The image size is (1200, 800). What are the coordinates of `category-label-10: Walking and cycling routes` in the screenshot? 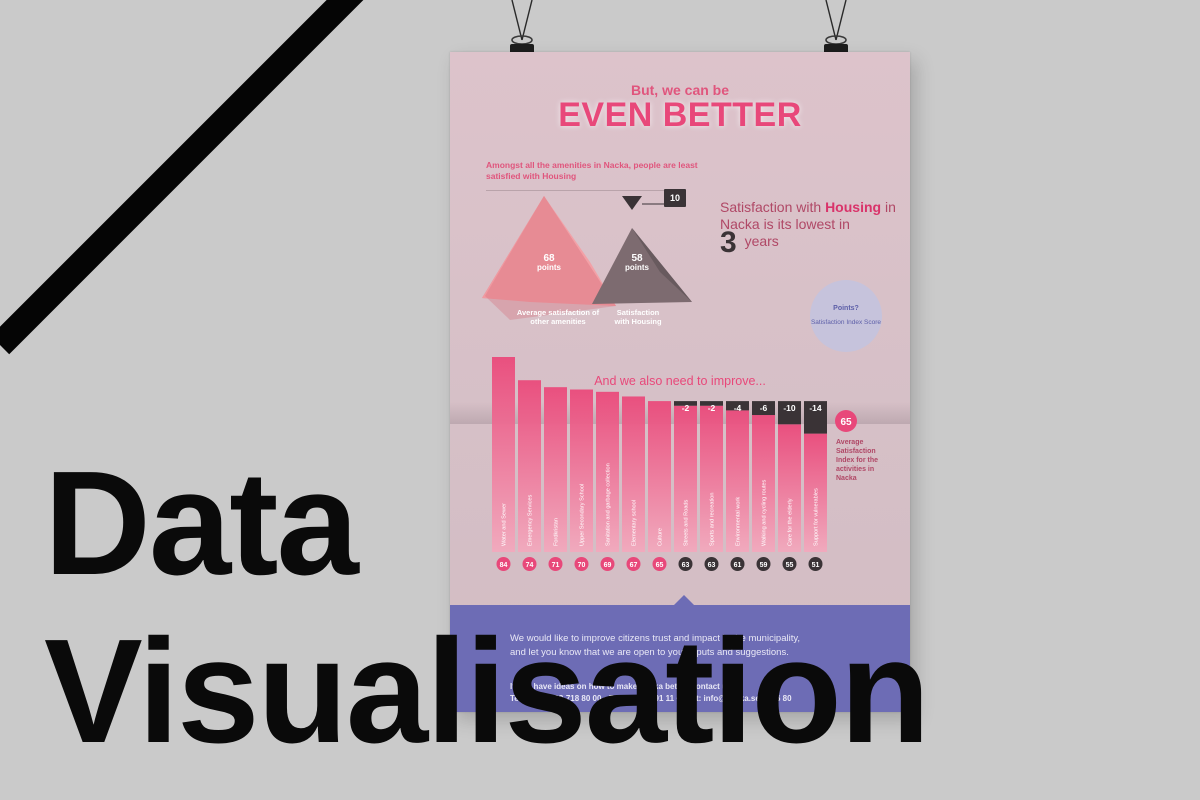 It's located at (765, 512).